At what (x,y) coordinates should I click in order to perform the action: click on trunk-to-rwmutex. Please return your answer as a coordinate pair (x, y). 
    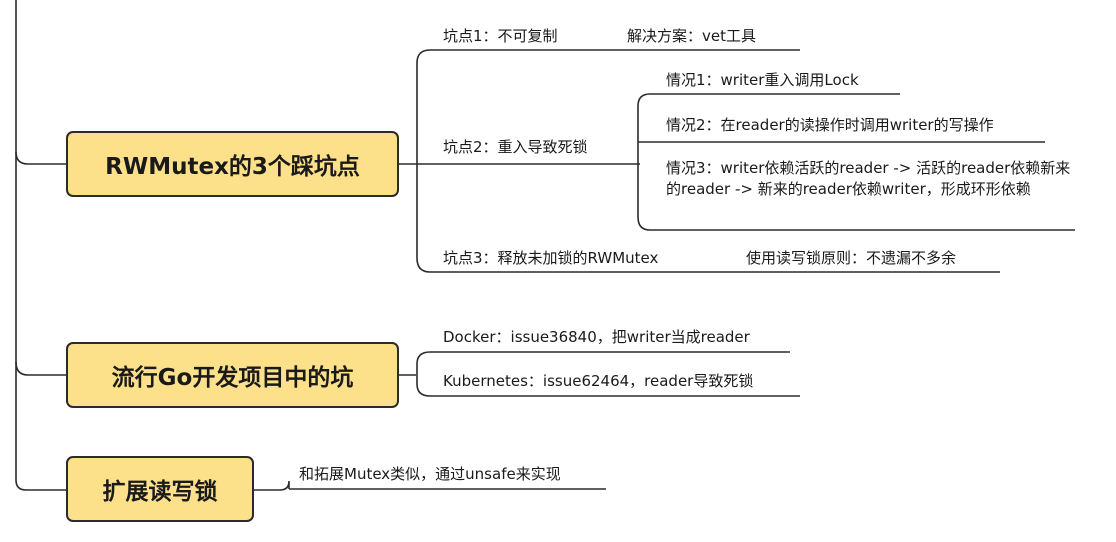
    Looking at the image, I should click on (40, 158).